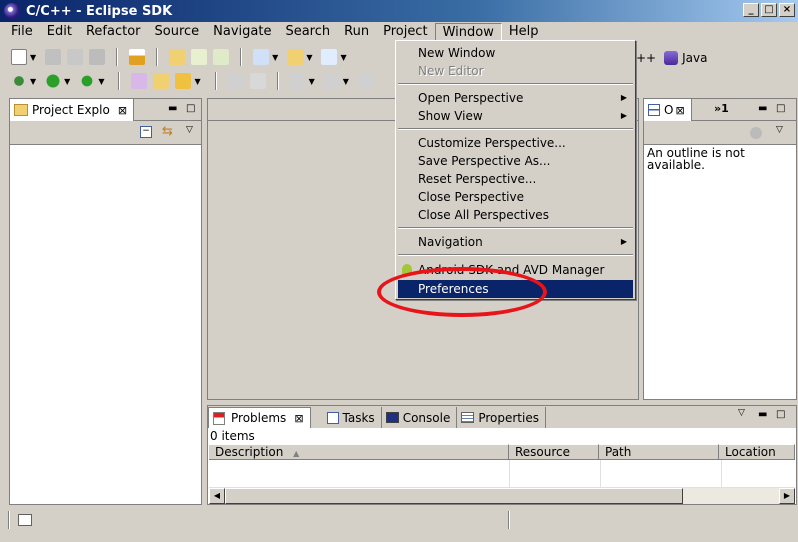  I want to click on folder-dropdown-icon: ▼, so click(309, 57).